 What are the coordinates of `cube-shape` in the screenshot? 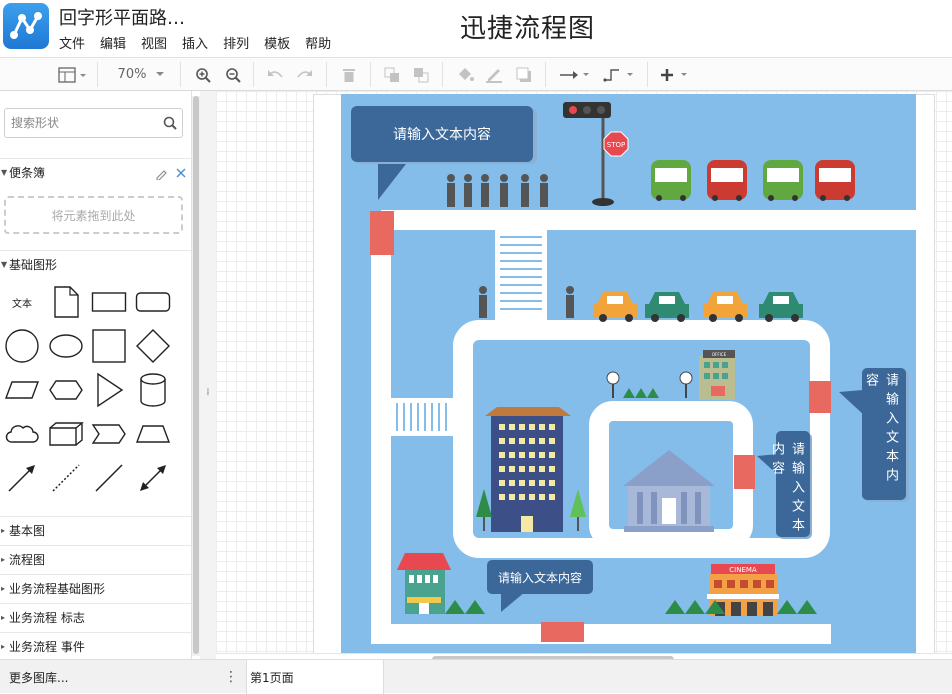 It's located at (66, 434).